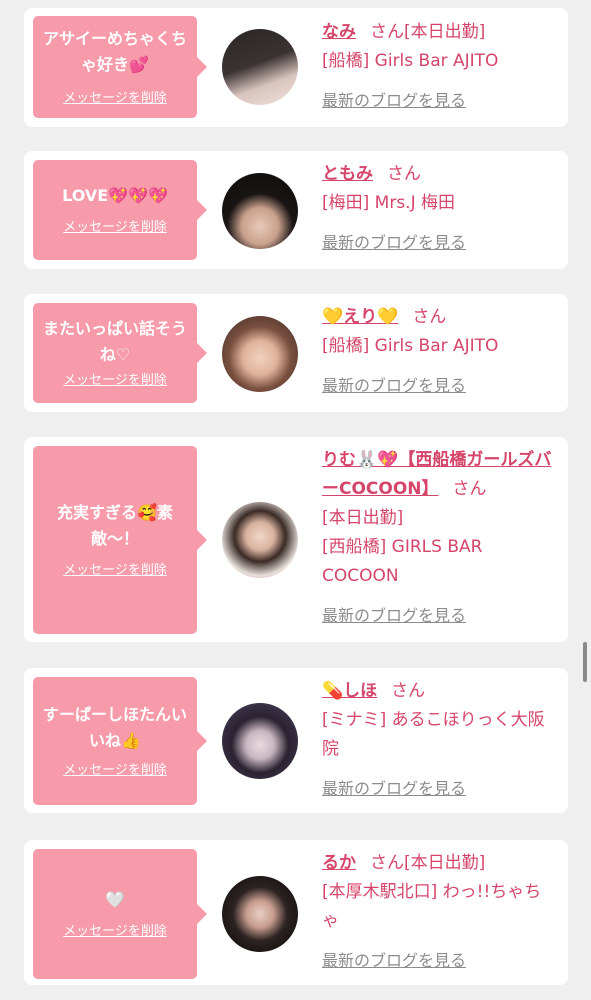  I want to click on girl-info: るか さん[本日出勤] [本厚木駅北口] わっ!!ちゃちゃ 最新のブログを見る, so click(440, 912).